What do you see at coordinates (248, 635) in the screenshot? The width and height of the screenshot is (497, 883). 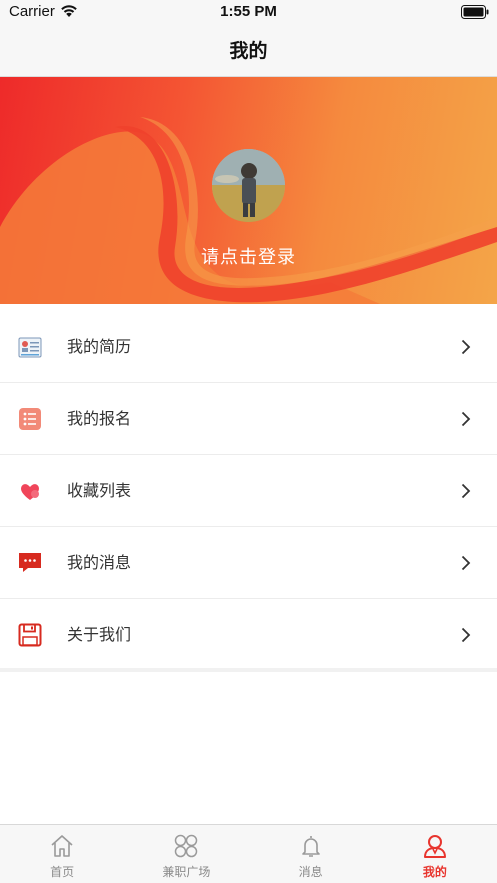 I see `menu-item-about: 关于我们` at bounding box center [248, 635].